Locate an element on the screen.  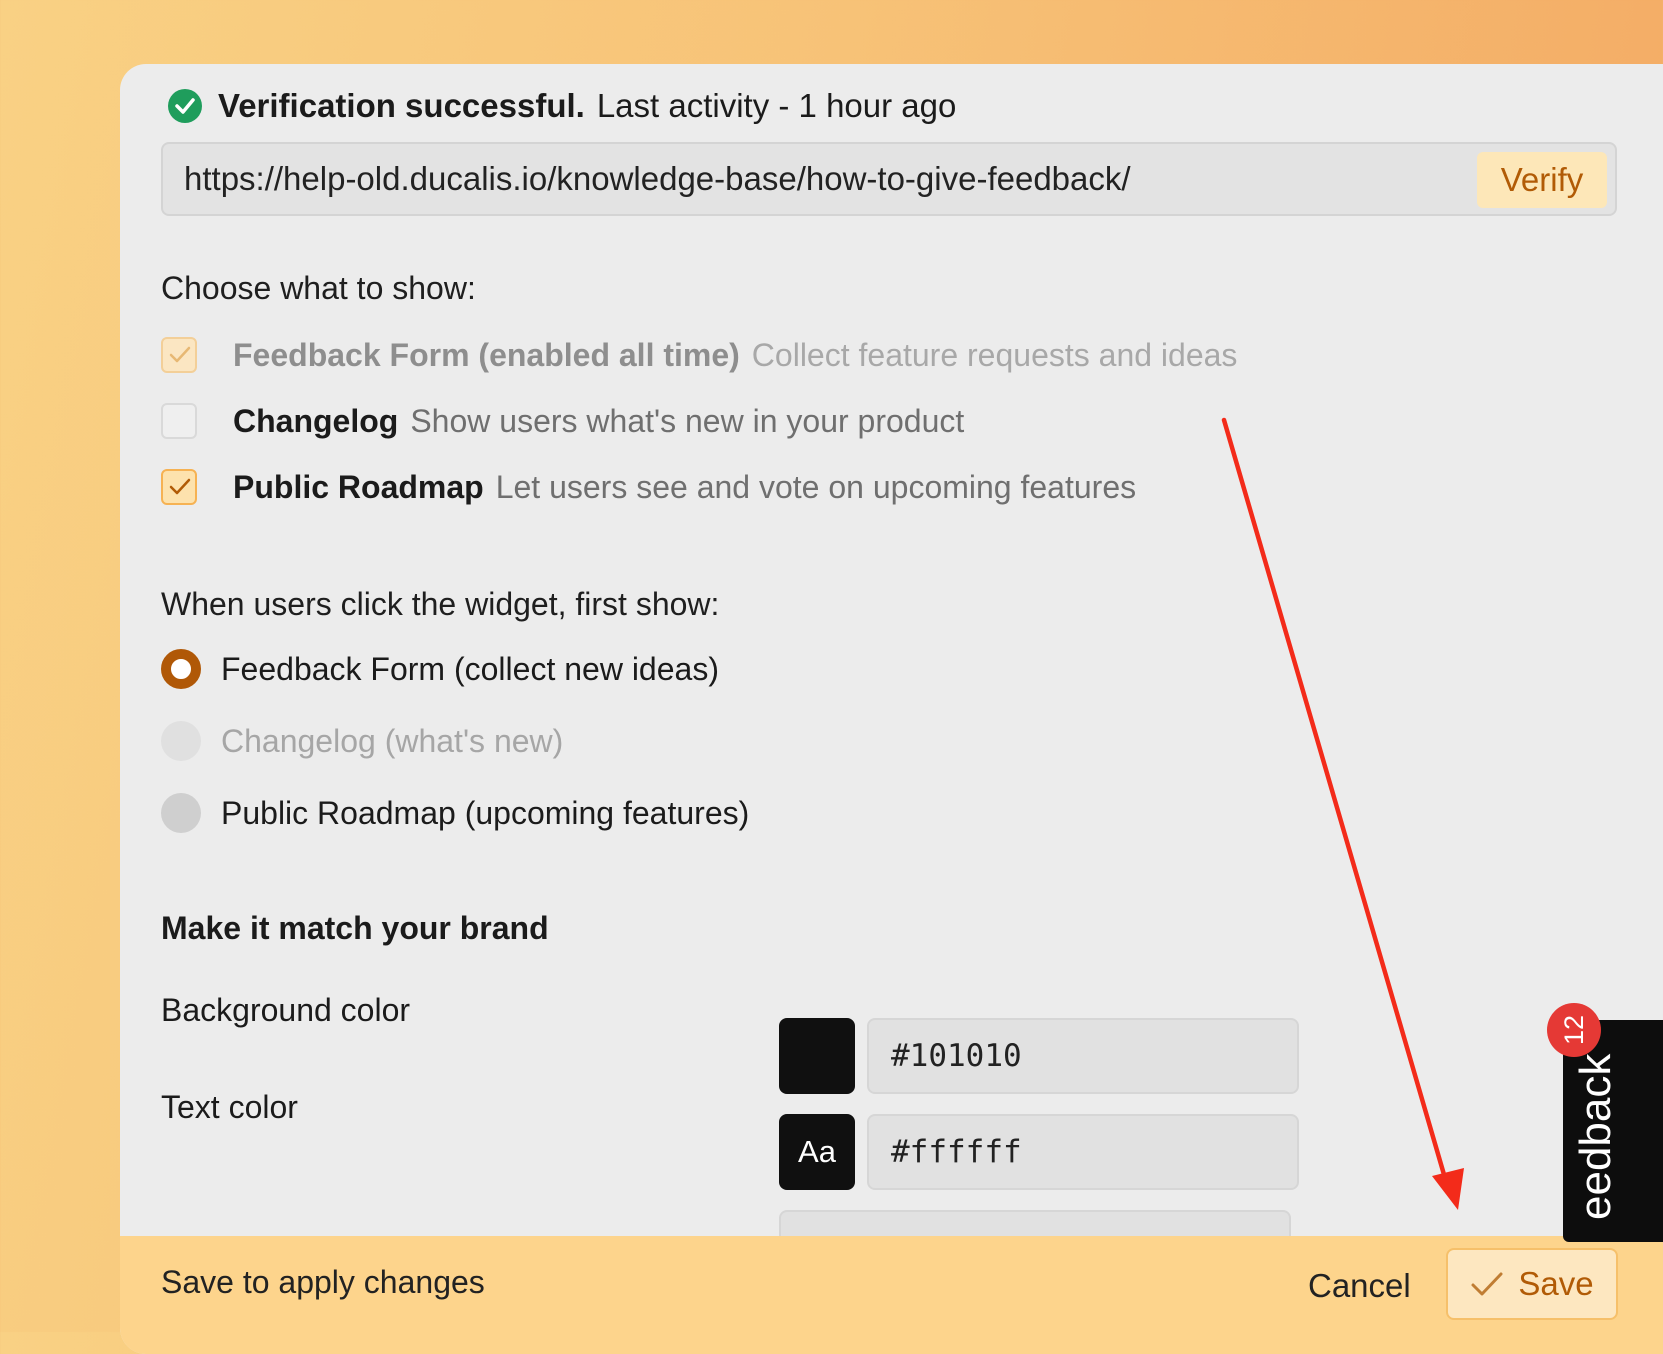
feedback-widget-tab-label: eedback is located at coordinates (1595, 1136).